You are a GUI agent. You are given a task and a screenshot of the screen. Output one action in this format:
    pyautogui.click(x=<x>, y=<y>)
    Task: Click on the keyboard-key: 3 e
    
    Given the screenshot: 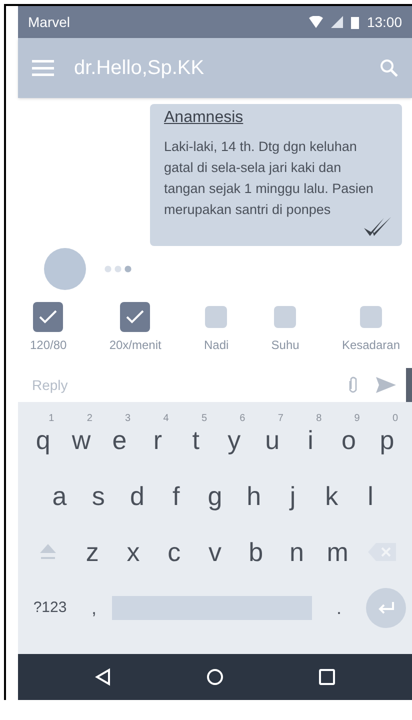 What is the action you would take?
    pyautogui.click(x=119, y=440)
    